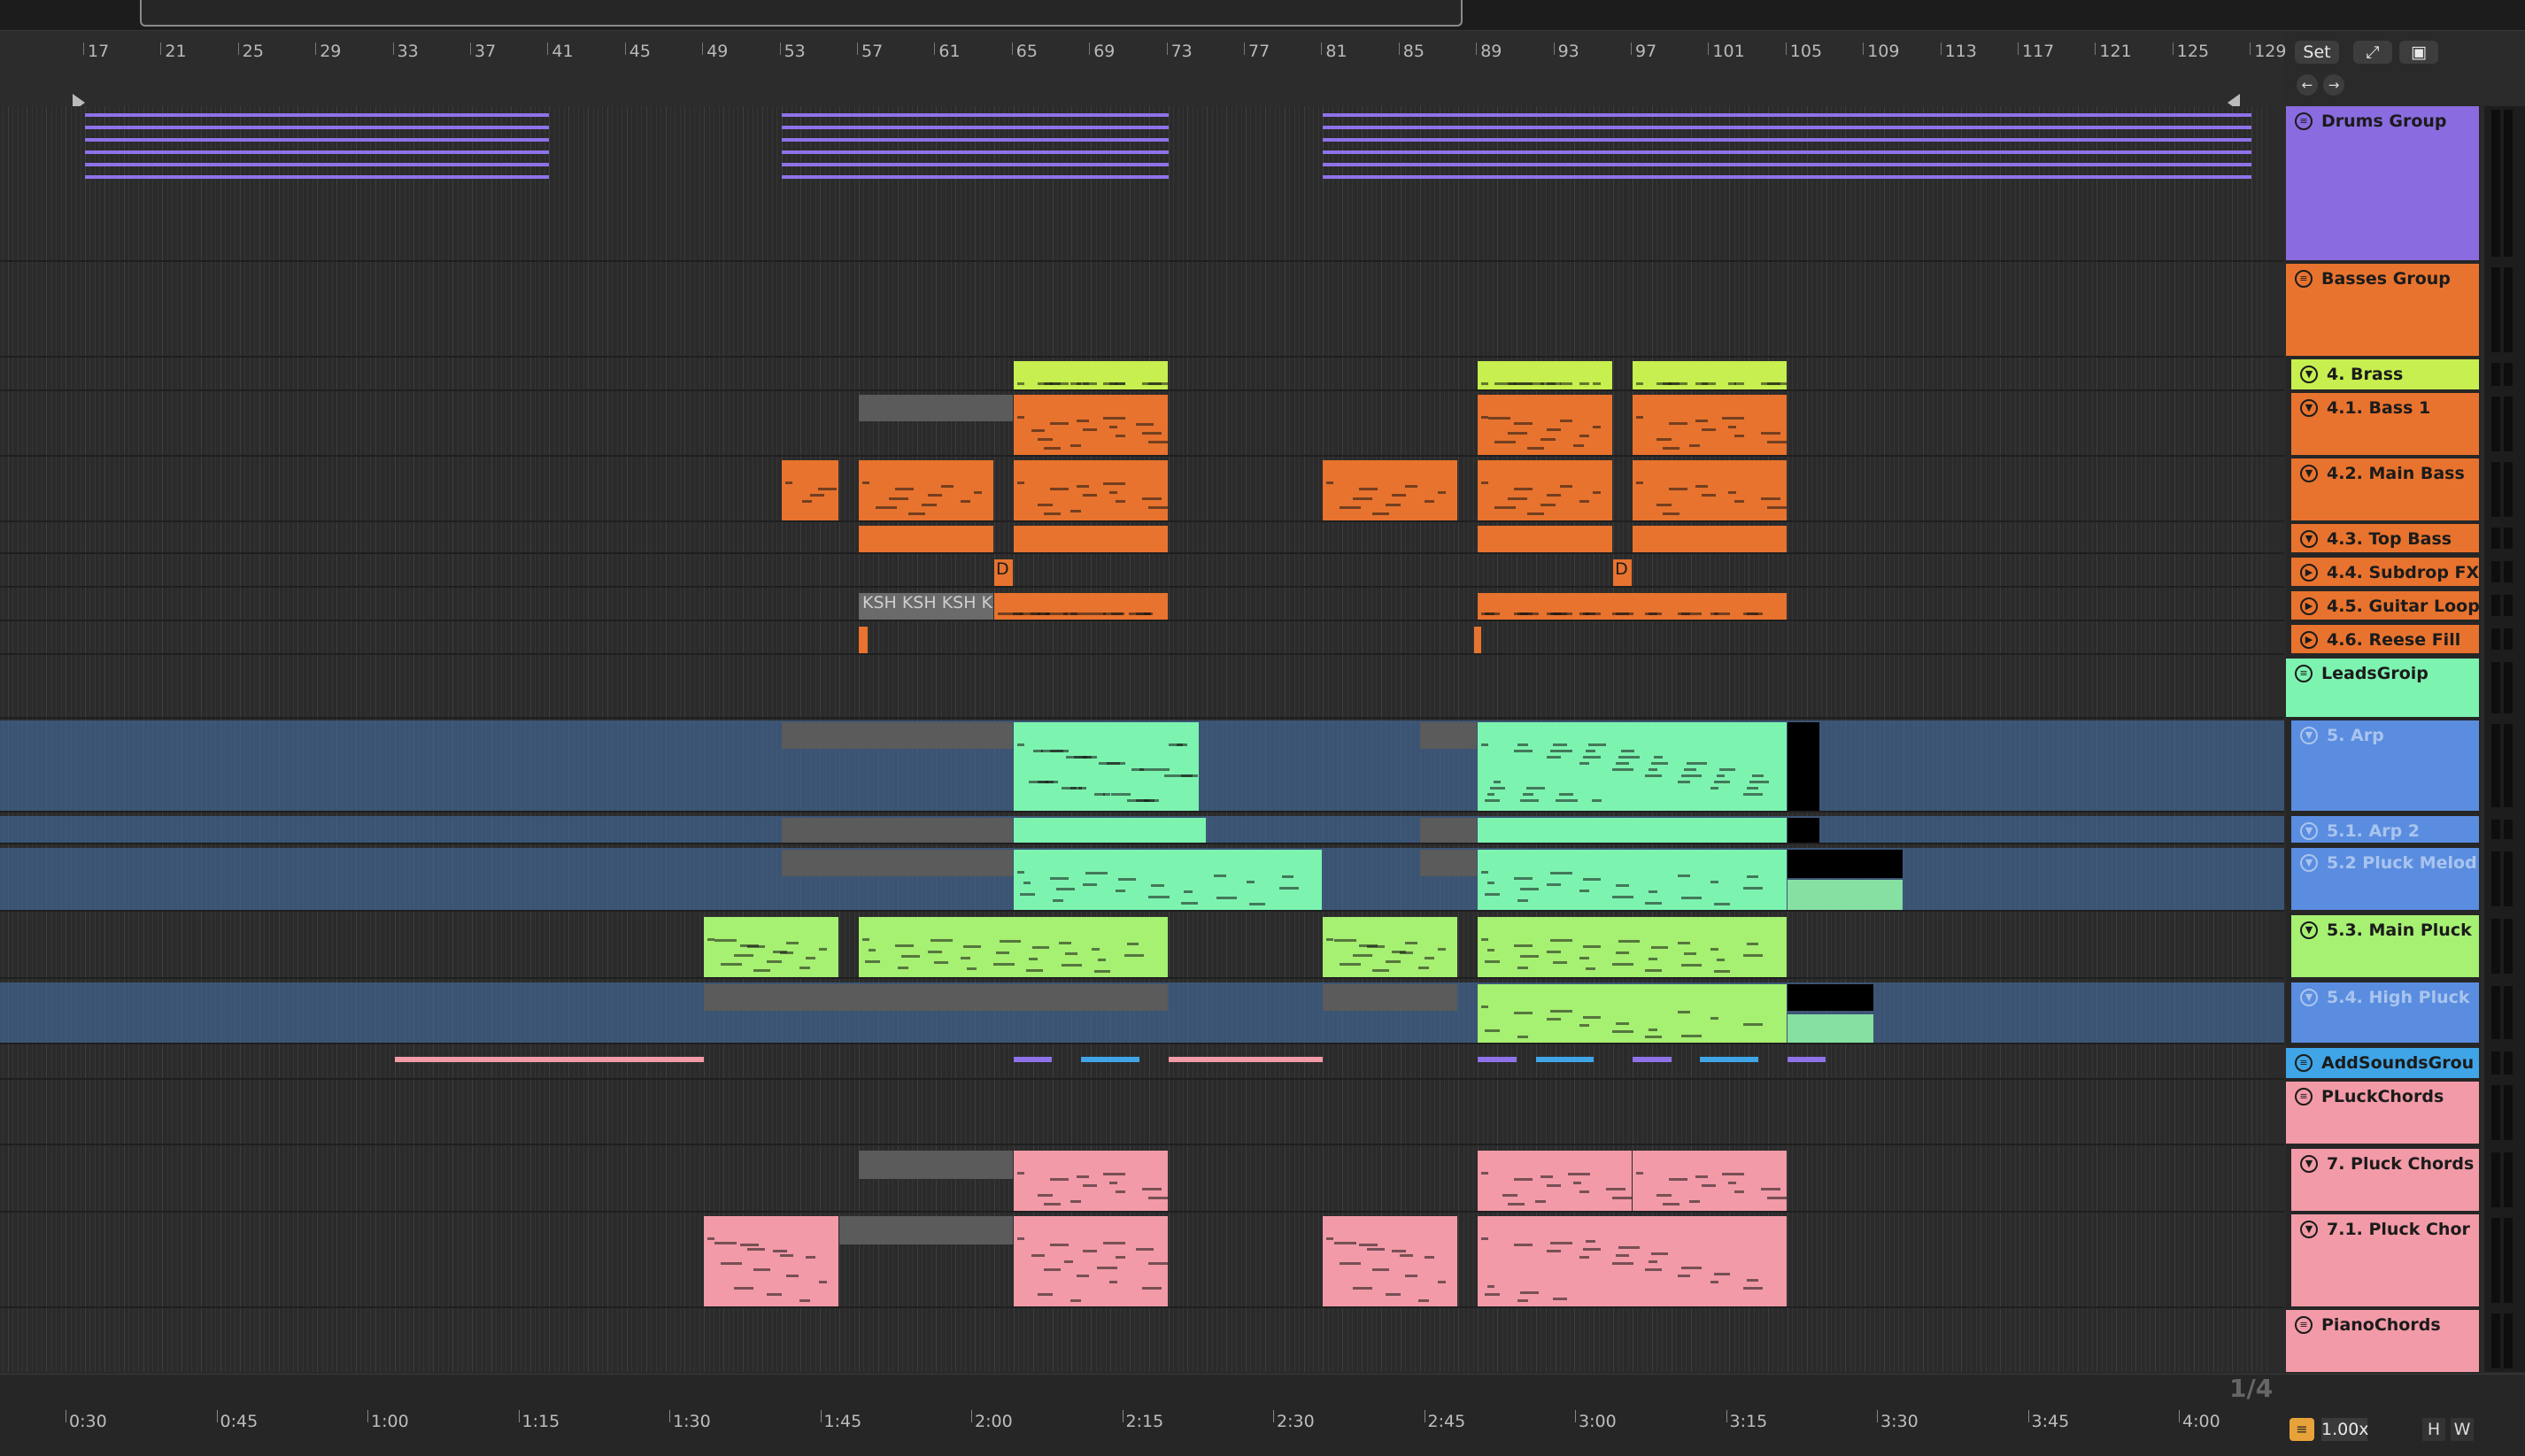 Image resolution: width=2525 pixels, height=1456 pixels. Describe the element at coordinates (2382, 183) in the screenshot. I see `track-header: ≡ Drums Group` at that location.